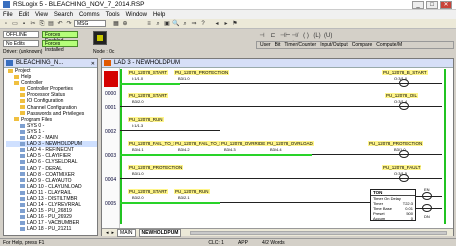  I want to click on otl-icon: (L), so click(317, 36).